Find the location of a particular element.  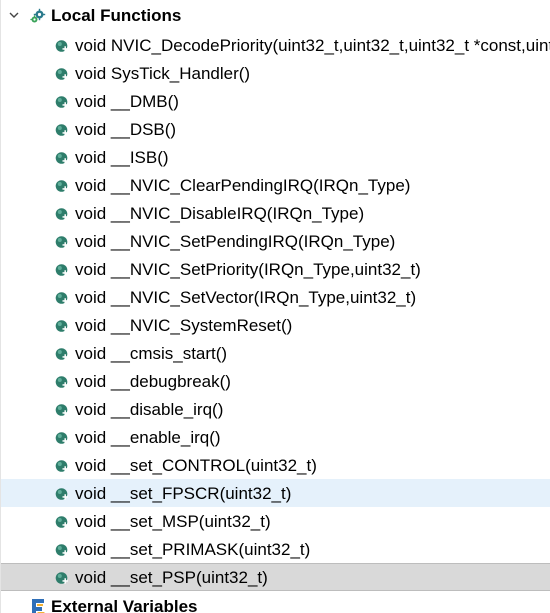

function-item: void __disable_irq() is located at coordinates (275, 409).